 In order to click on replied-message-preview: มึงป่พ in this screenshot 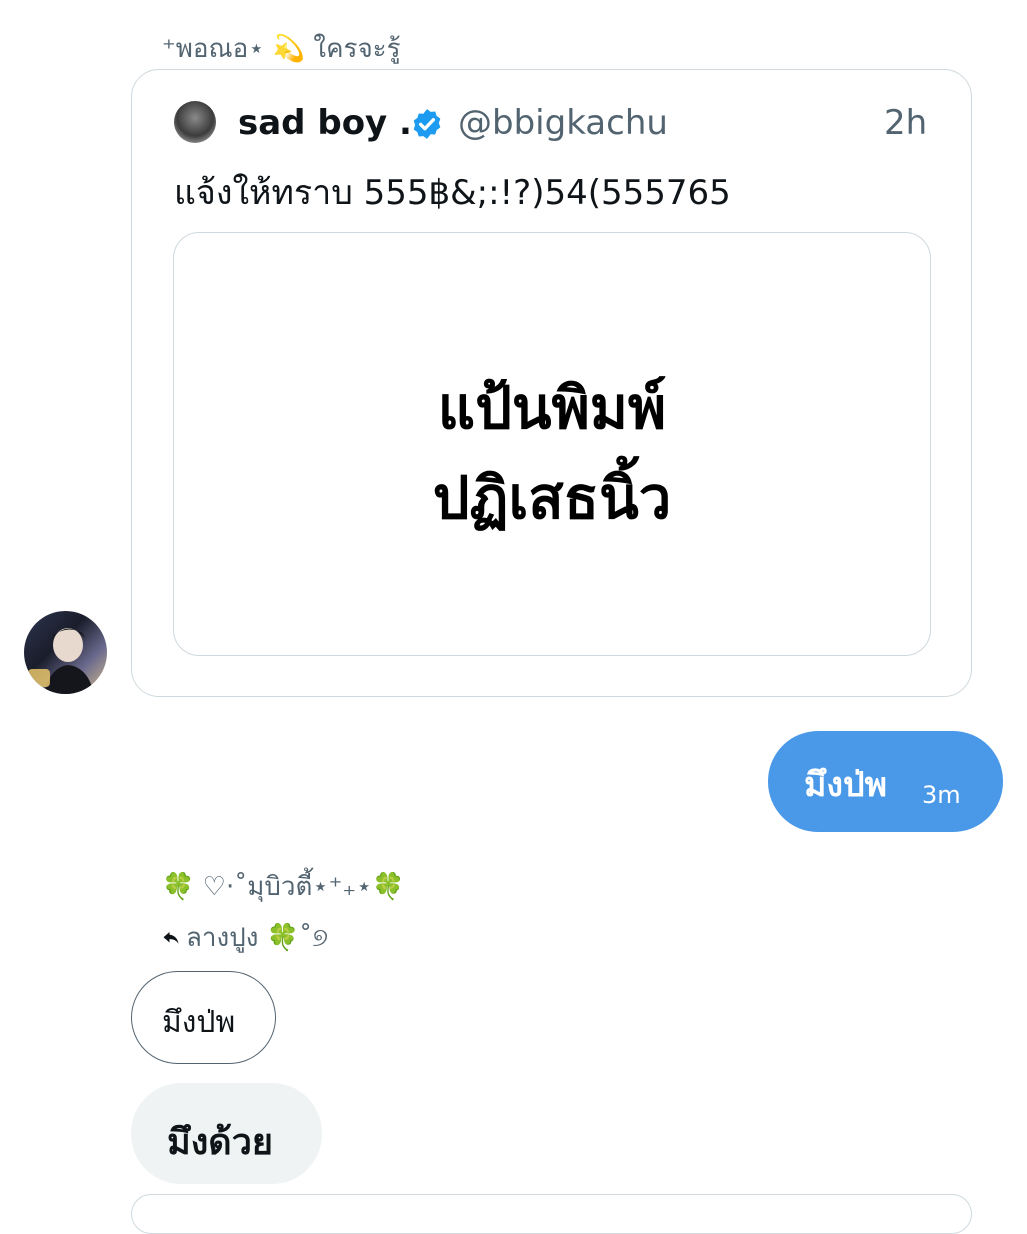, I will do `click(203, 1017)`.